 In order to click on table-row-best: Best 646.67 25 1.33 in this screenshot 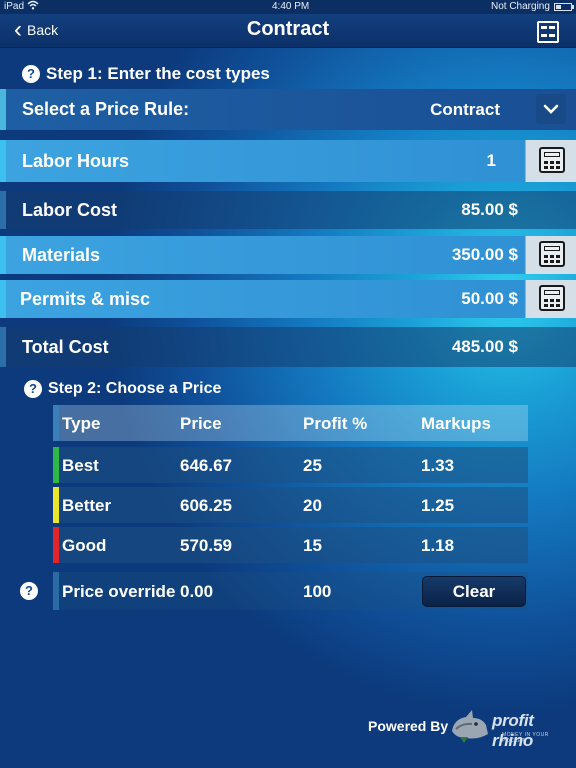, I will do `click(290, 465)`.